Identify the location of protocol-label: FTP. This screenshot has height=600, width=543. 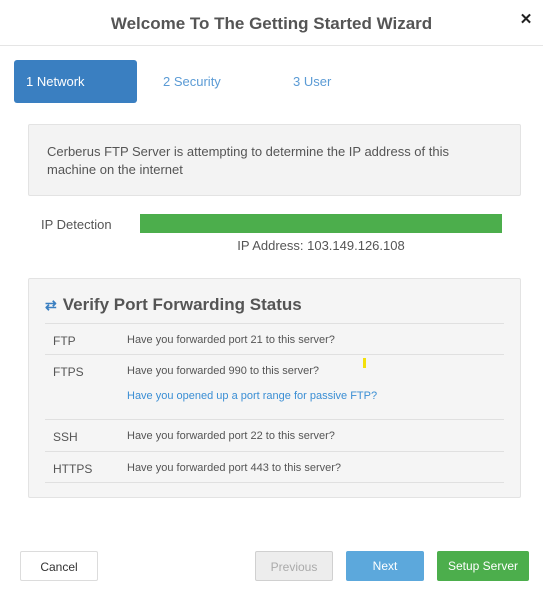
(64, 341).